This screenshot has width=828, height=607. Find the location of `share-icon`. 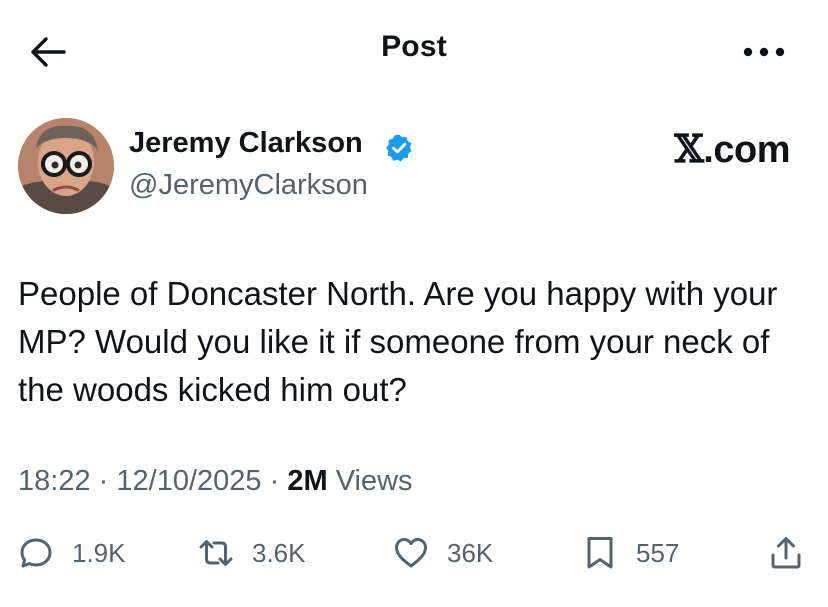

share-icon is located at coordinates (786, 553).